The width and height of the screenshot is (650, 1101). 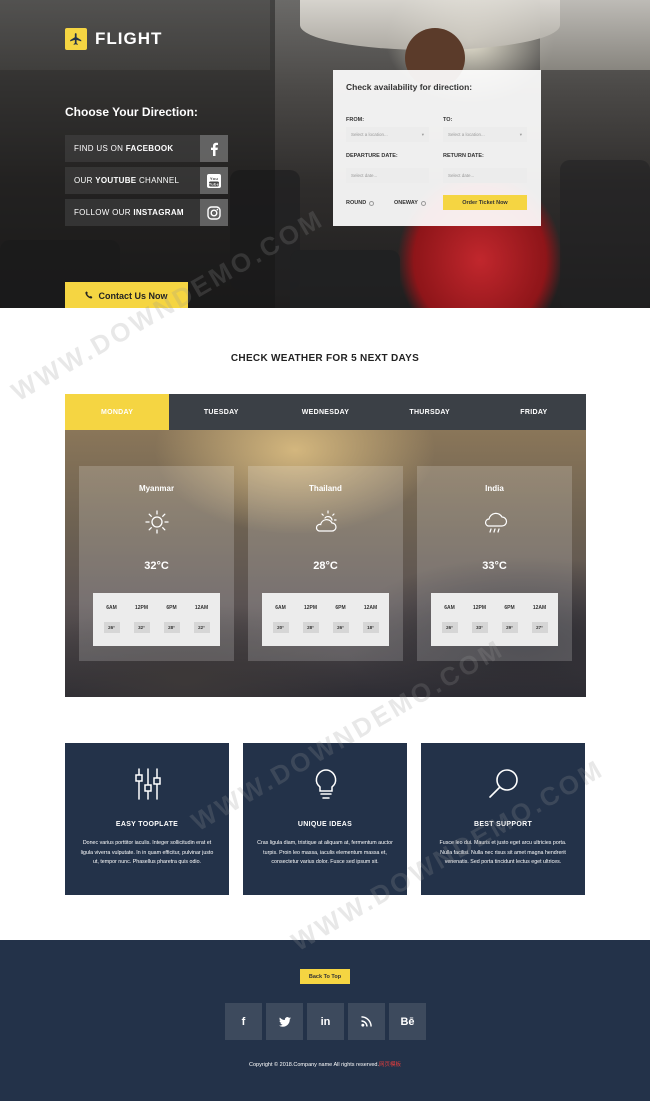 I want to click on footer-linkedin-link: in, so click(x=325, y=1021).